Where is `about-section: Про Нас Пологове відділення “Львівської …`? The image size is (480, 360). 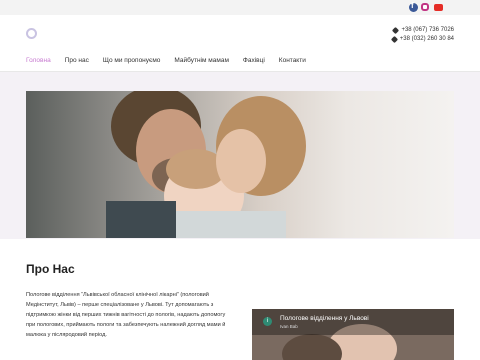 about-section: Про Нас Пологове відділення “Львівської … is located at coordinates (131, 301).